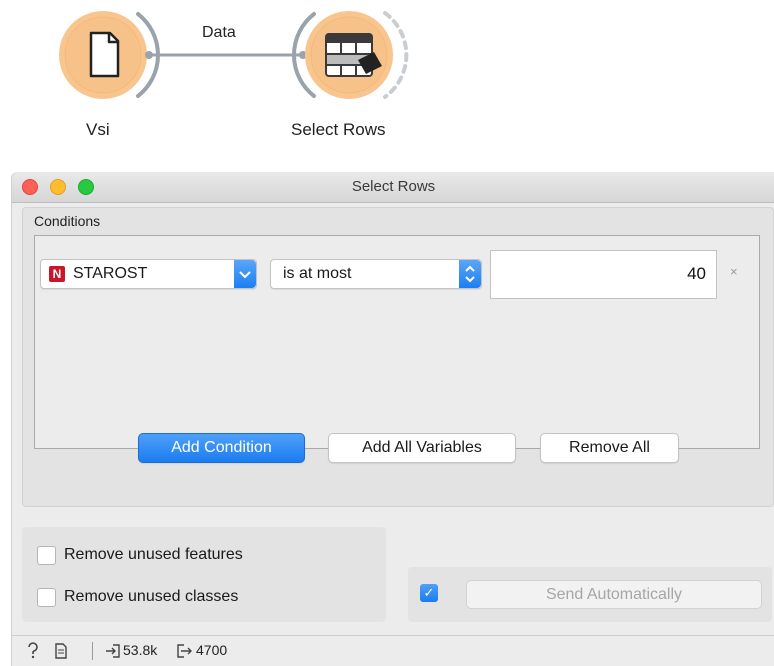 The image size is (774, 666). Describe the element at coordinates (98, 129) in the screenshot. I see `node-label-vsi: Vsi` at that location.